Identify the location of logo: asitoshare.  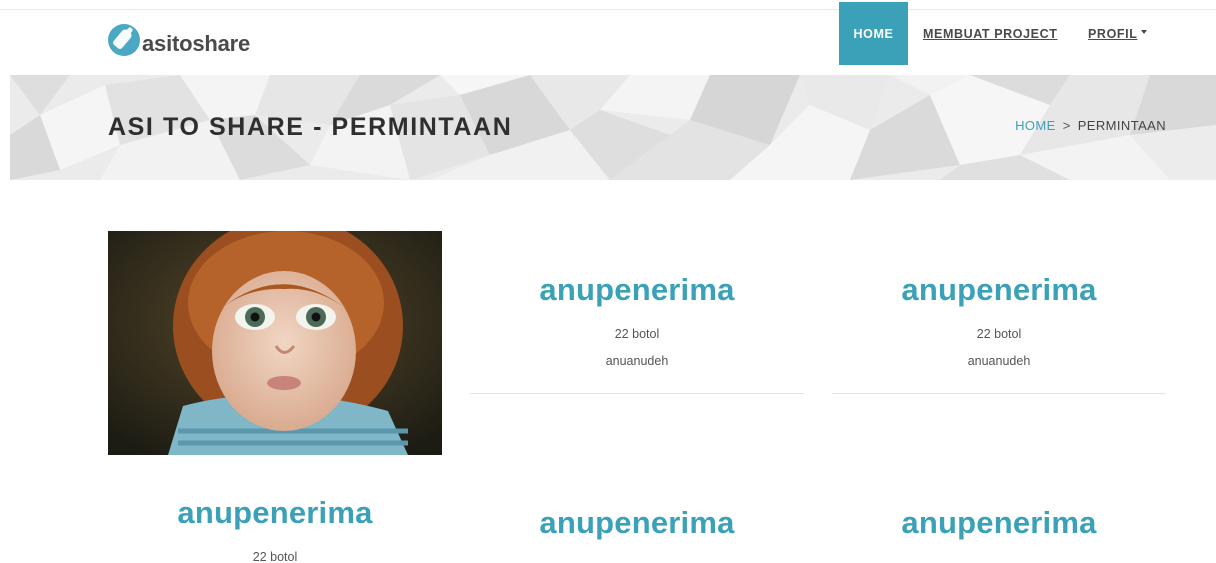
(179, 40).